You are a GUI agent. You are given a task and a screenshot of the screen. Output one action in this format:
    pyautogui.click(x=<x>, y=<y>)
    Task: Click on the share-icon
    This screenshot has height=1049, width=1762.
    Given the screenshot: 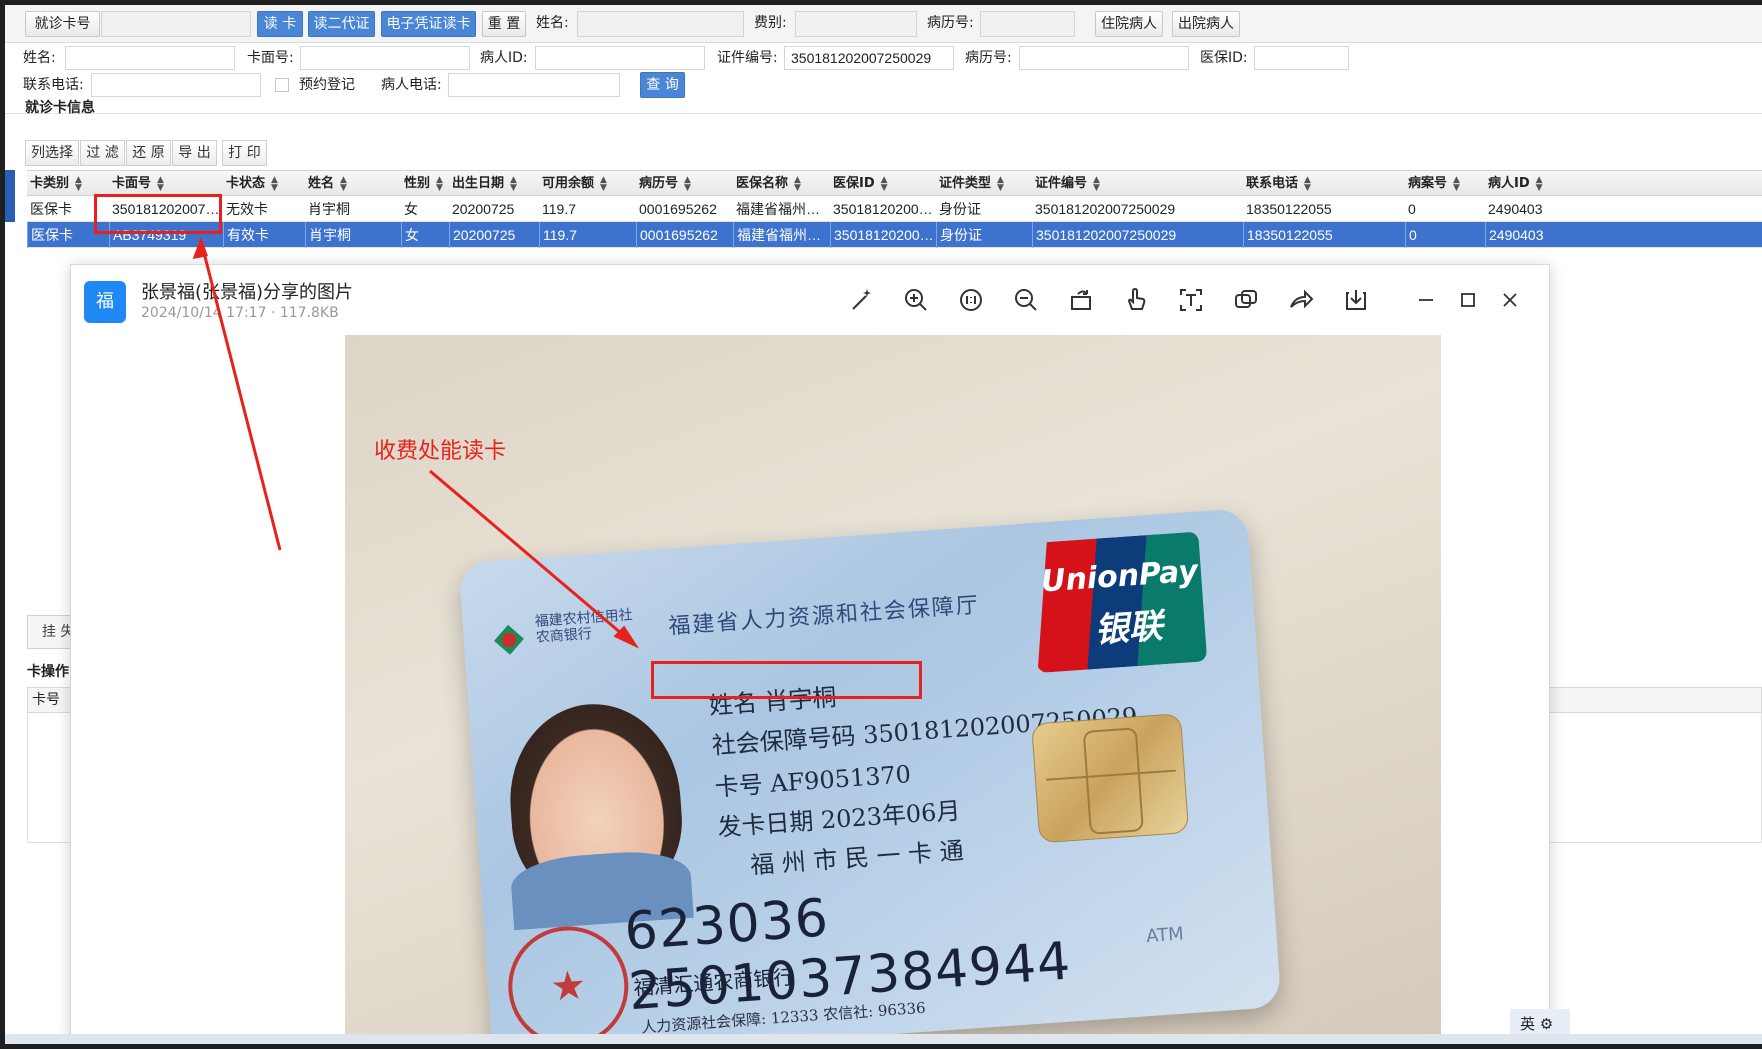 What is the action you would take?
    pyautogui.click(x=1301, y=300)
    